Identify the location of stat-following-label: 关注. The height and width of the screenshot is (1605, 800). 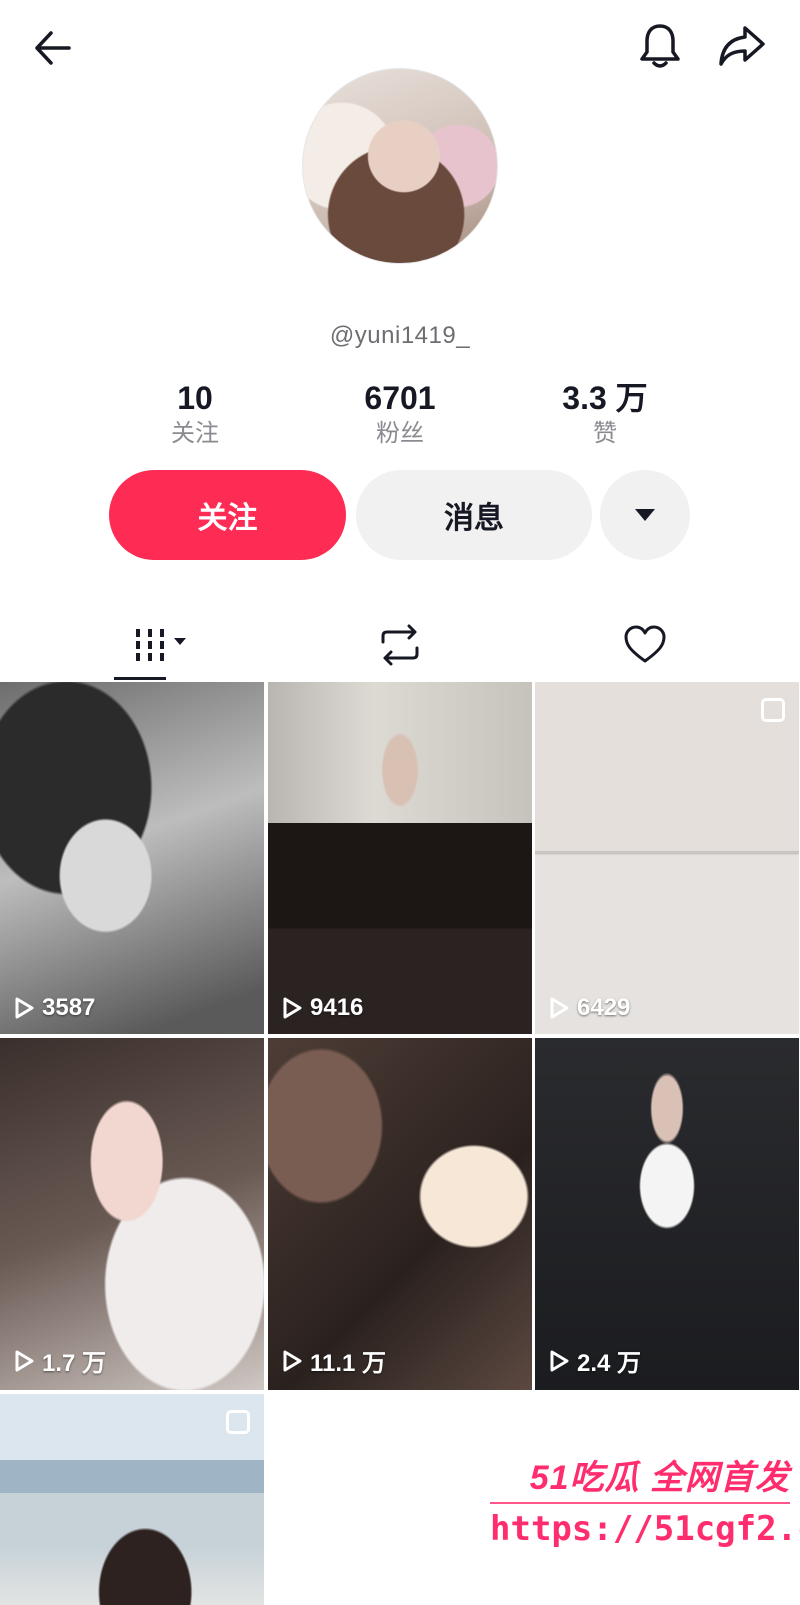
(195, 433).